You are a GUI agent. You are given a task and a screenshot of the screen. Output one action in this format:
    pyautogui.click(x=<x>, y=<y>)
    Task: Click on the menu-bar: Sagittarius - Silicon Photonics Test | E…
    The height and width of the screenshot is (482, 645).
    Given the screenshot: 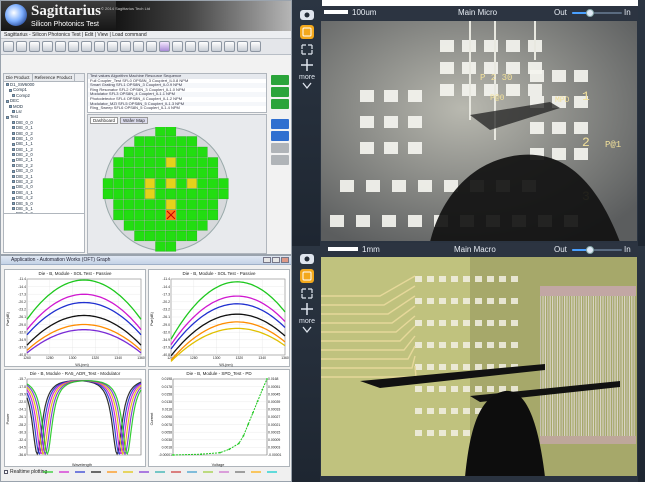 What is the action you would take?
    pyautogui.click(x=146, y=35)
    